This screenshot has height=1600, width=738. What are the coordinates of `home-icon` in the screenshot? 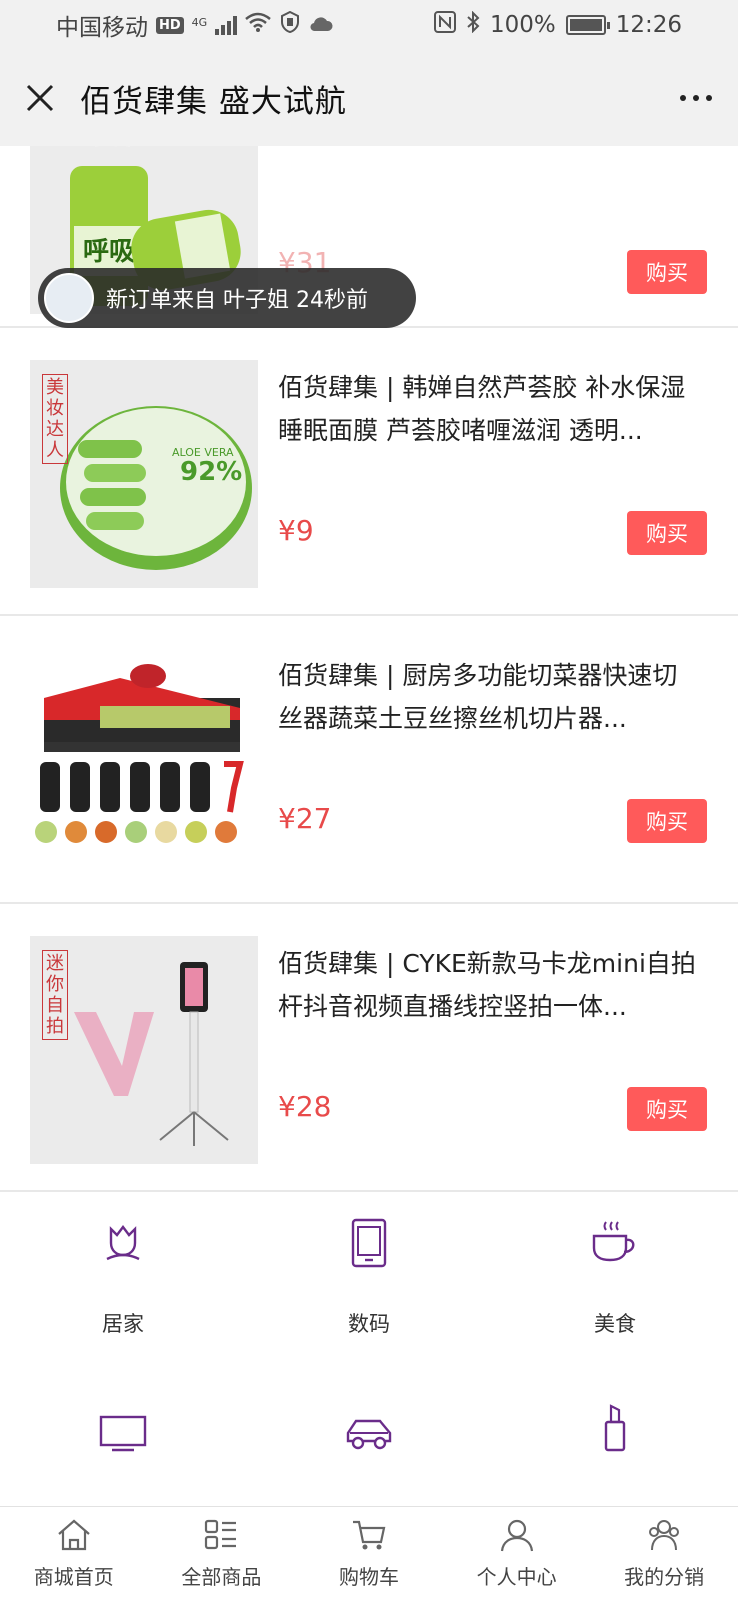 It's located at (74, 1535).